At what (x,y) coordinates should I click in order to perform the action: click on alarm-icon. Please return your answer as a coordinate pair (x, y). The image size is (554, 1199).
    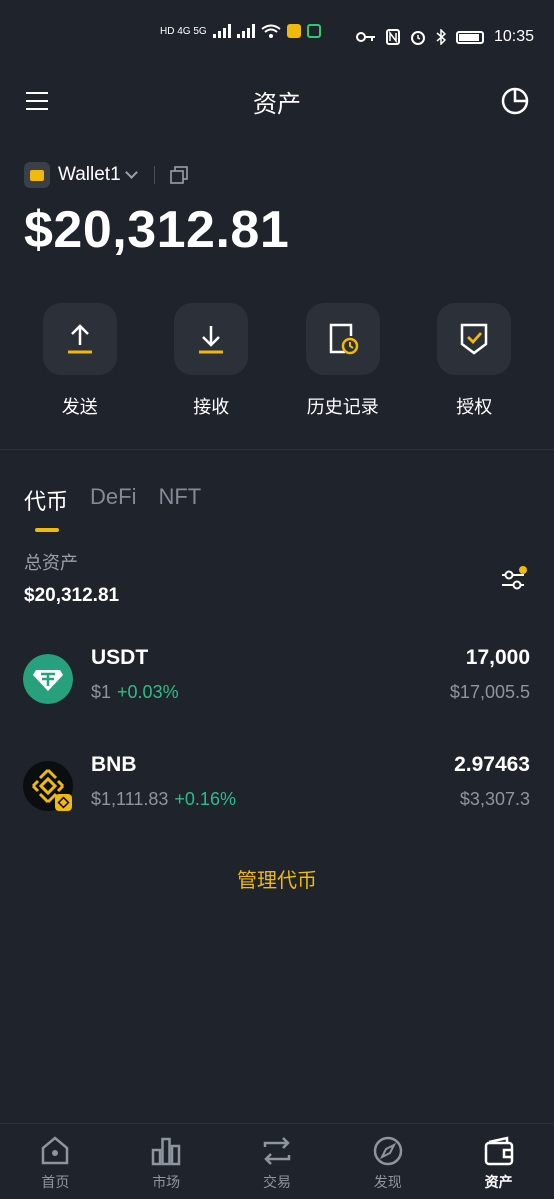
    Looking at the image, I should click on (417, 38).